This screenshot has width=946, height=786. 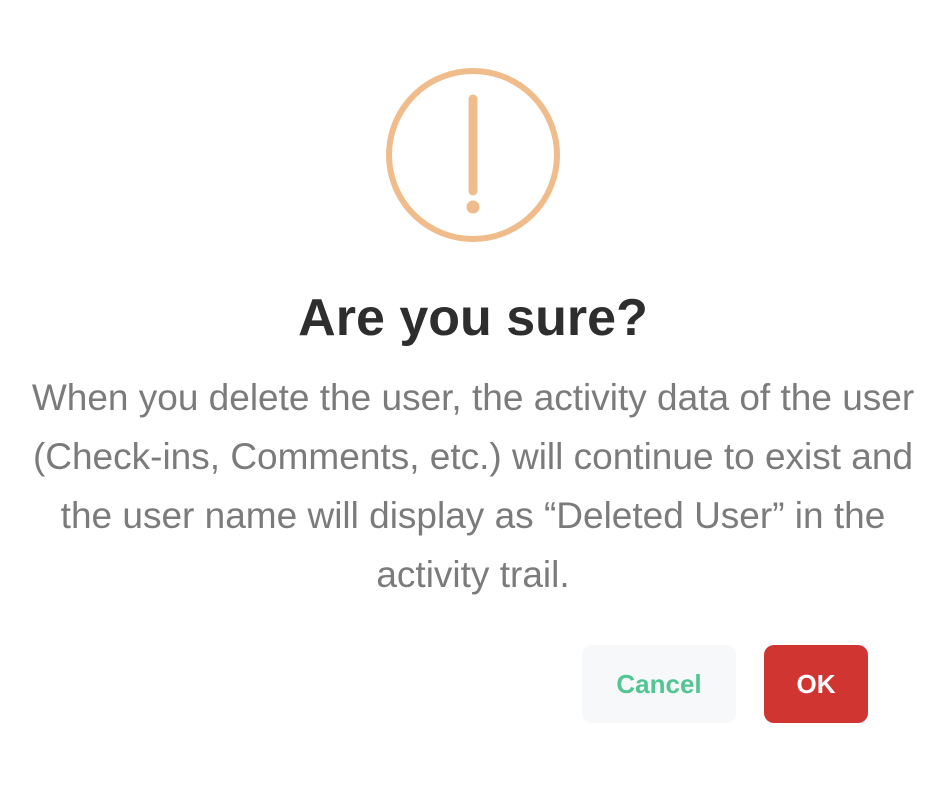 I want to click on cancel-button: Cancel, so click(x=659, y=684).